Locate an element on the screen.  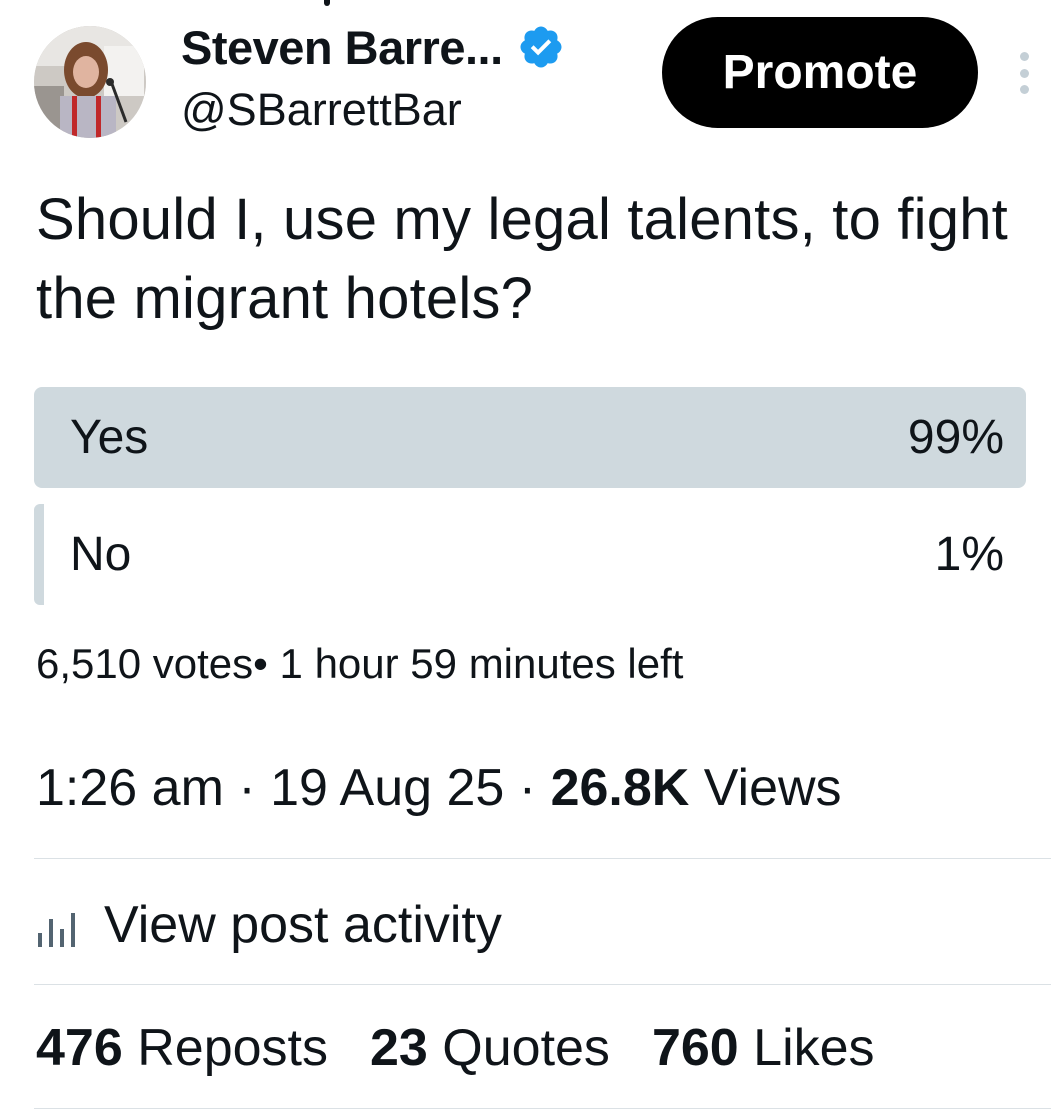
reposts-label: Reposts is located at coordinates (232, 1048).